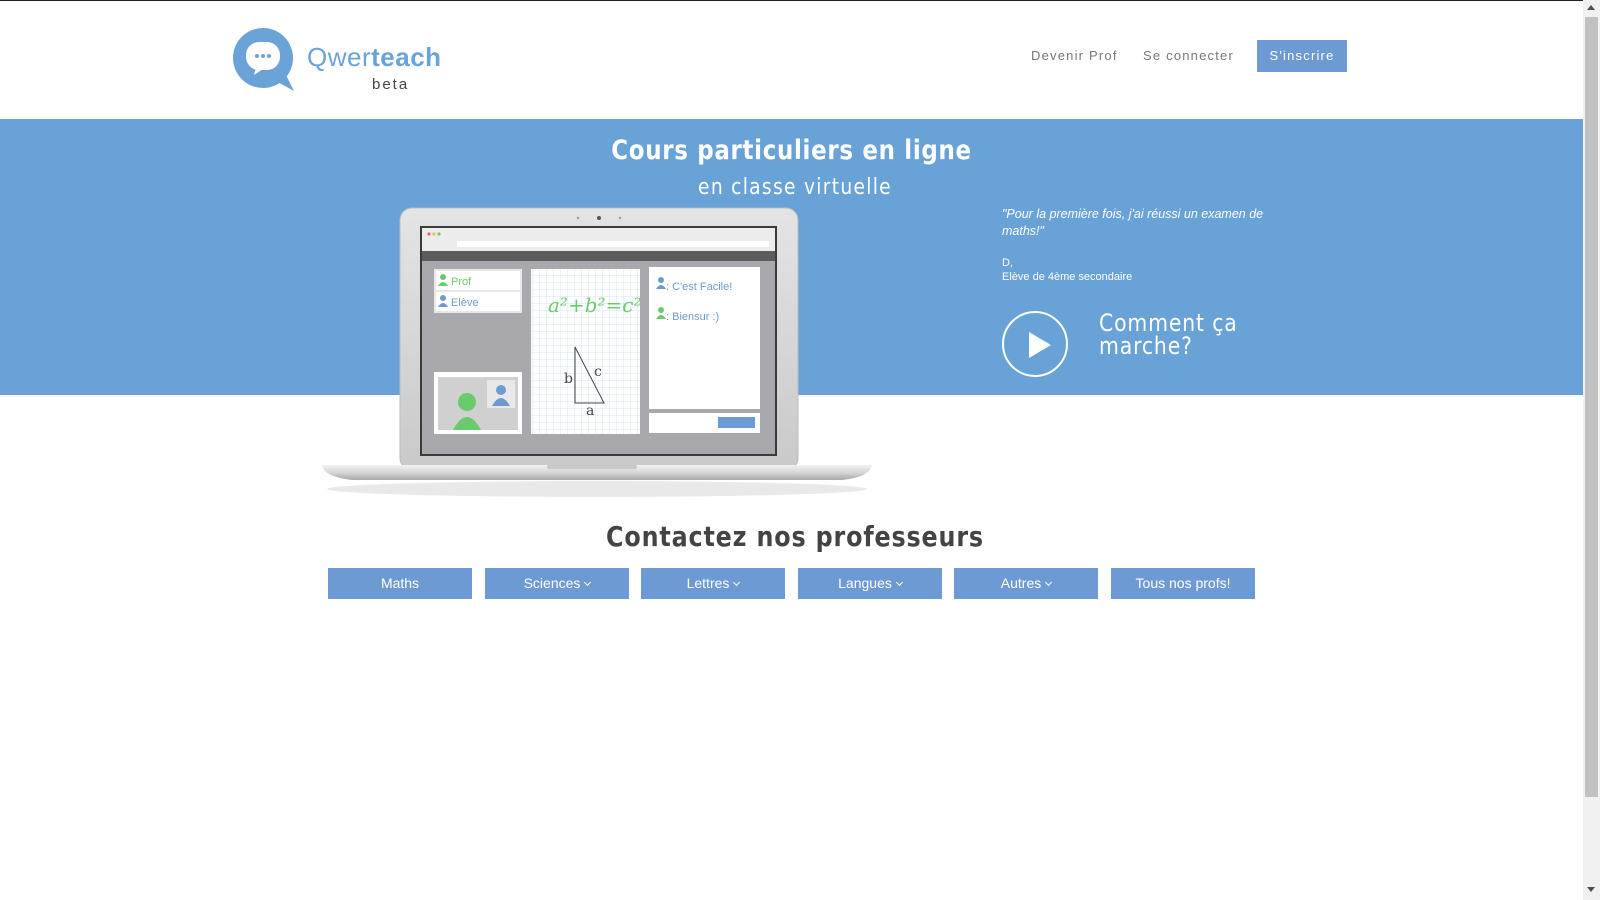 This screenshot has width=1600, height=900. I want to click on category-maths-button: Maths, so click(400, 583).